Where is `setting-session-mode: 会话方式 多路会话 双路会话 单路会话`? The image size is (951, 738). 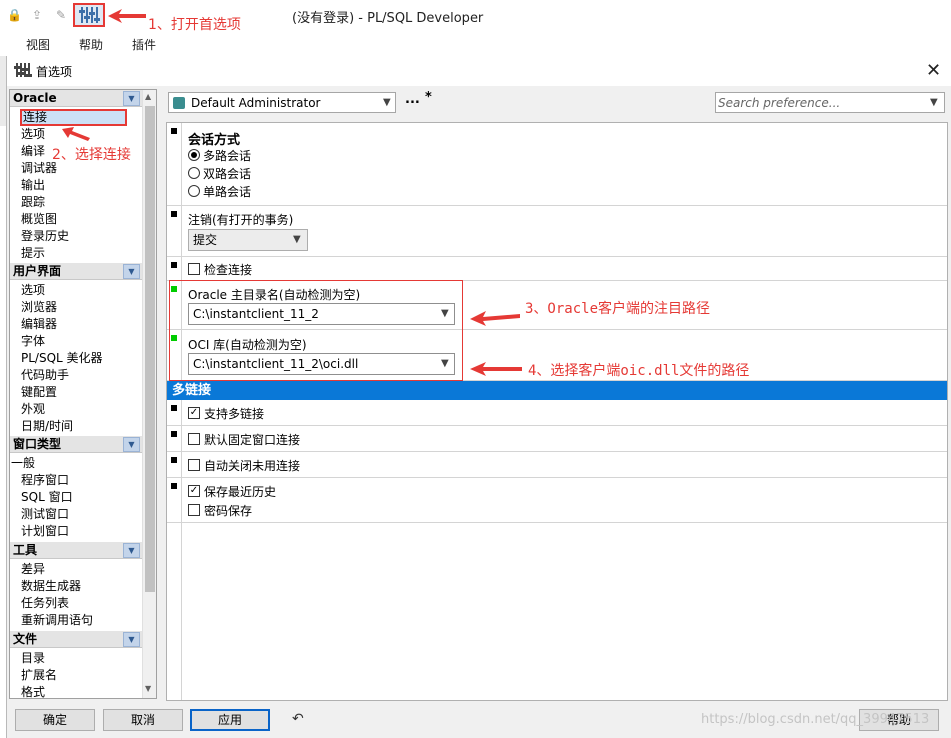 setting-session-mode: 会话方式 多路会话 双路会话 单路会话 is located at coordinates (557, 164).